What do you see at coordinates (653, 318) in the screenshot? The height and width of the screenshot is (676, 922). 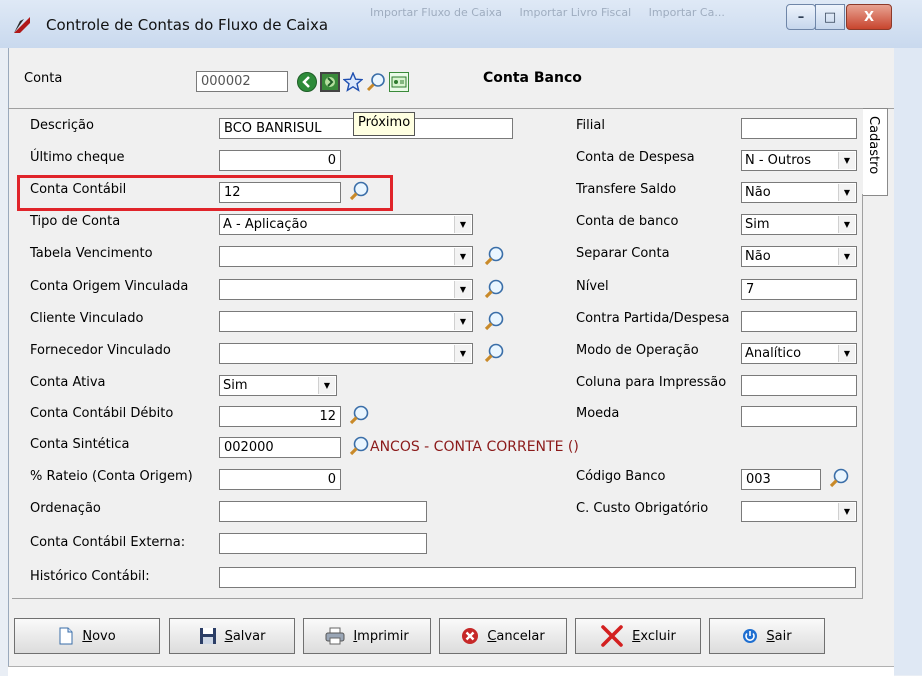 I see `contra-partida-label: Contra Partida/Despesa` at bounding box center [653, 318].